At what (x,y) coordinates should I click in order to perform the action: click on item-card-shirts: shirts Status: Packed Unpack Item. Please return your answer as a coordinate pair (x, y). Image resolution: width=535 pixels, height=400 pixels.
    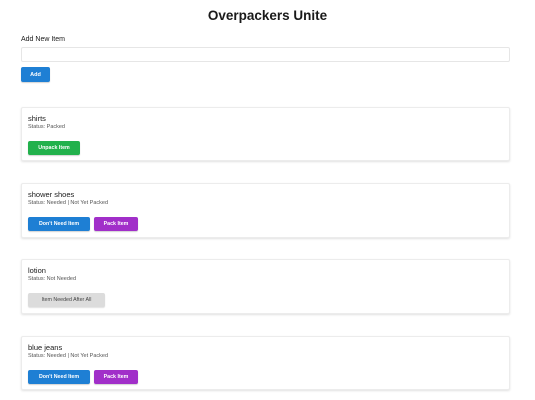
    Looking at the image, I should click on (265, 134).